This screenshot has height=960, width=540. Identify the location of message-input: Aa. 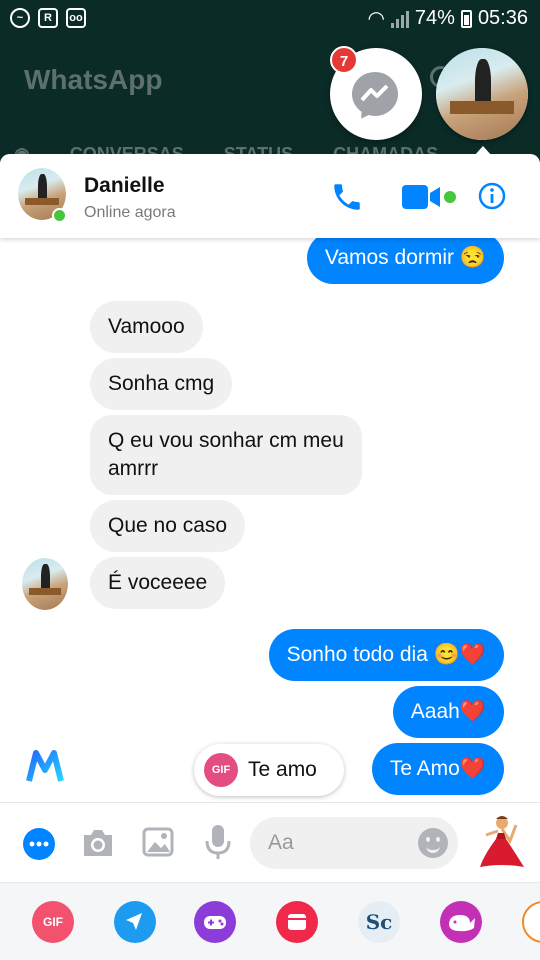
(354, 843).